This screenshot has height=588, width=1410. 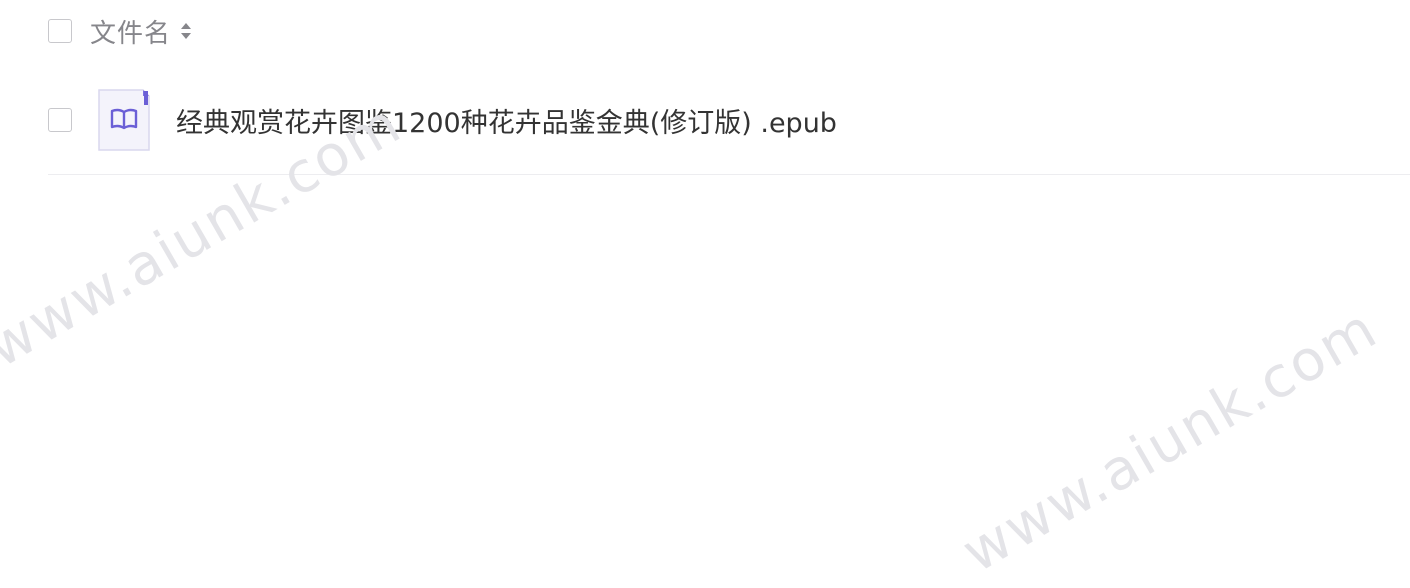 What do you see at coordinates (729, 174) in the screenshot?
I see `row-divider` at bounding box center [729, 174].